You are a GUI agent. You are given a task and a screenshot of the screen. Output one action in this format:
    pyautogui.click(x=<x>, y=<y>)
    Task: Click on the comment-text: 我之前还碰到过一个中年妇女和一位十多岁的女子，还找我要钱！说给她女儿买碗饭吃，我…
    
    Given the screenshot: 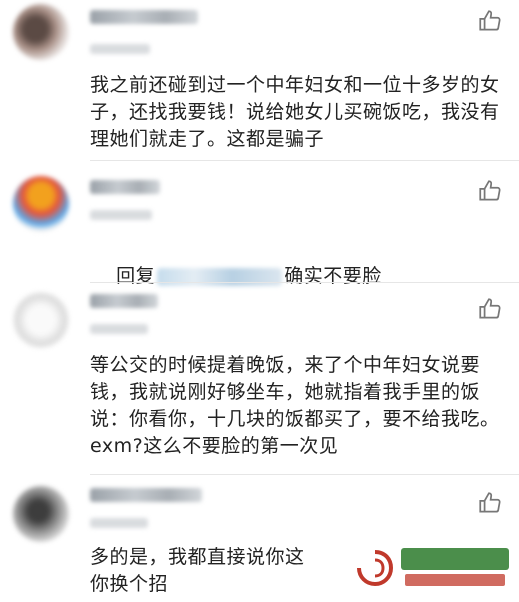 What is the action you would take?
    pyautogui.click(x=295, y=112)
    